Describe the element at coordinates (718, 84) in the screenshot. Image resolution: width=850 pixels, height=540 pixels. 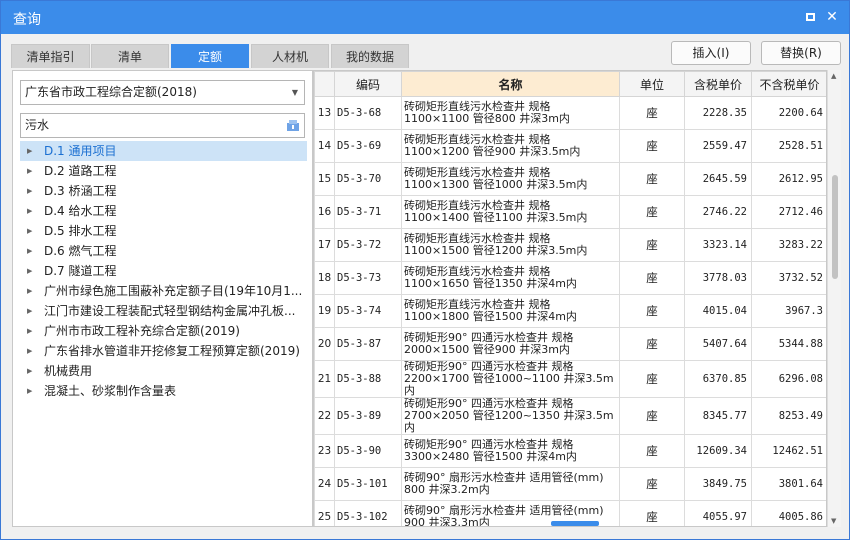
I see `col-header-tax-price: 含税单价` at that location.